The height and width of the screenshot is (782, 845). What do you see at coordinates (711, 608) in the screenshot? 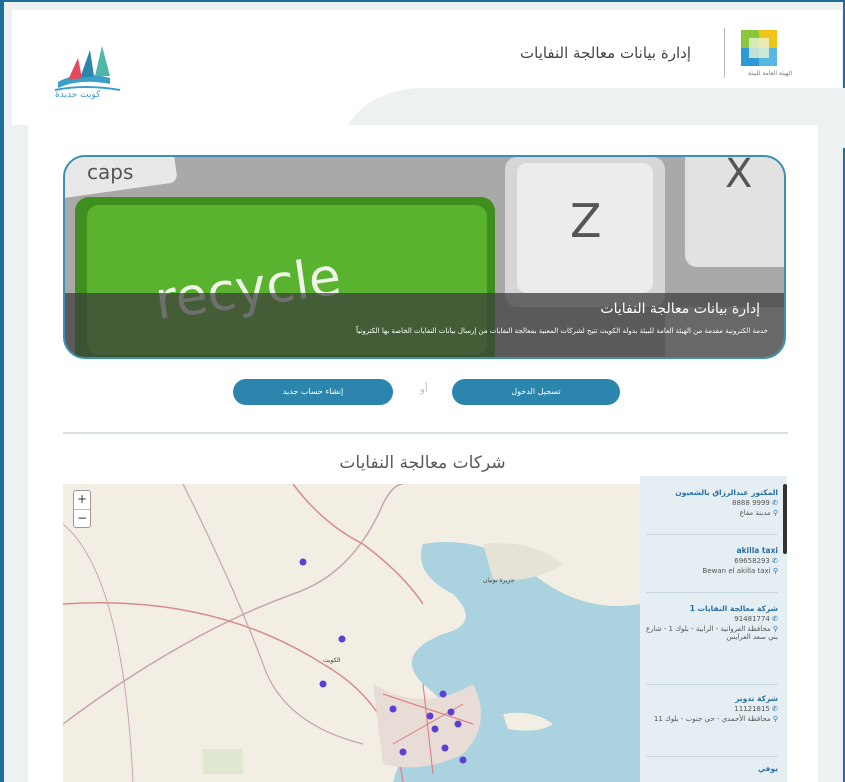
I see `company-name: شركة معالجة النفايات 1` at bounding box center [711, 608].